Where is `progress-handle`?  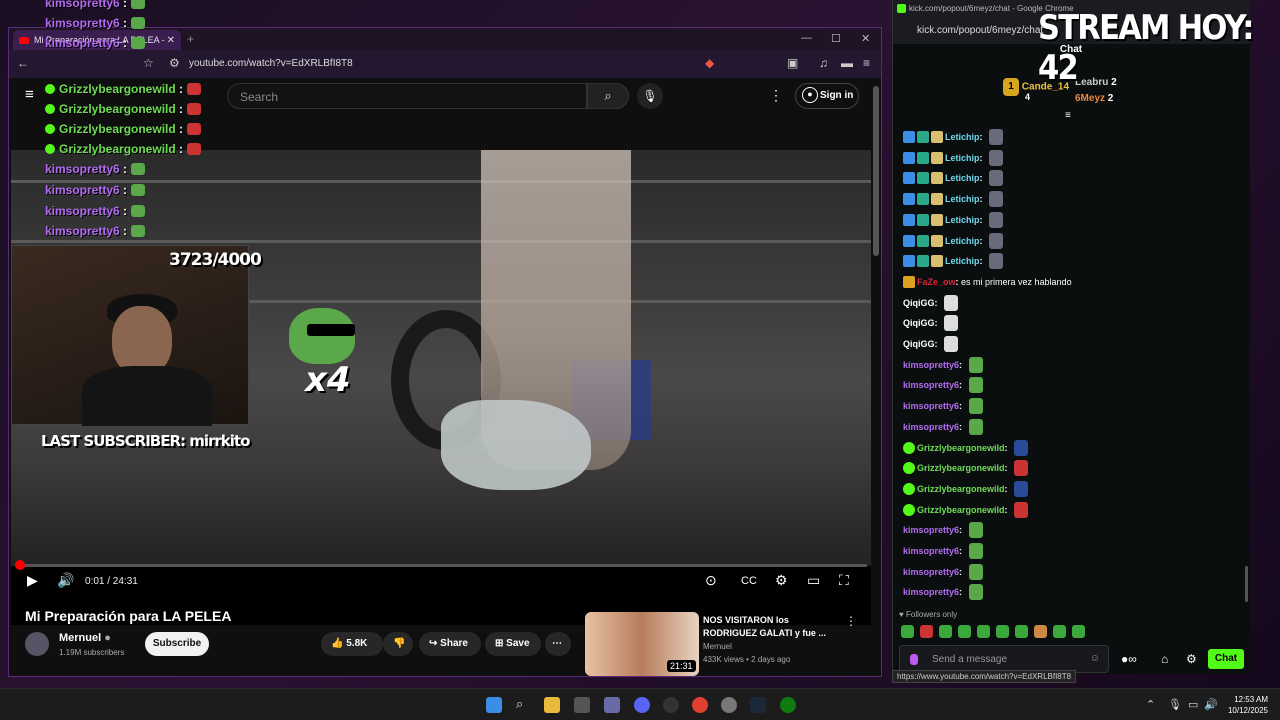
progress-handle is located at coordinates (20, 565).